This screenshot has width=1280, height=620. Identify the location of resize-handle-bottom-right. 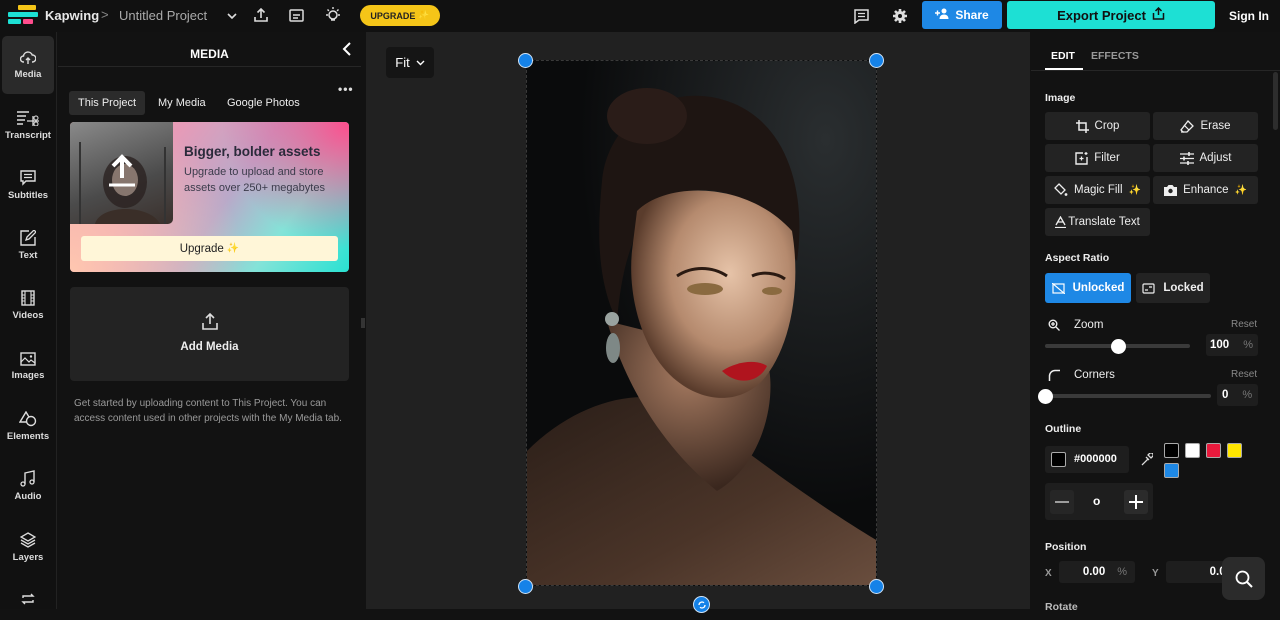
(876, 586).